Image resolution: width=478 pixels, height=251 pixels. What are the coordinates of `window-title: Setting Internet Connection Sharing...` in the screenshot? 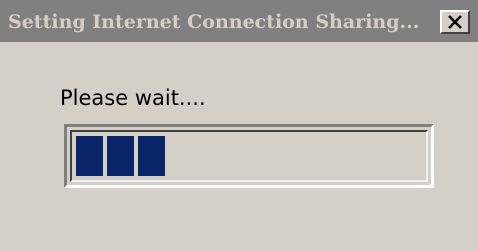 It's located at (214, 22).